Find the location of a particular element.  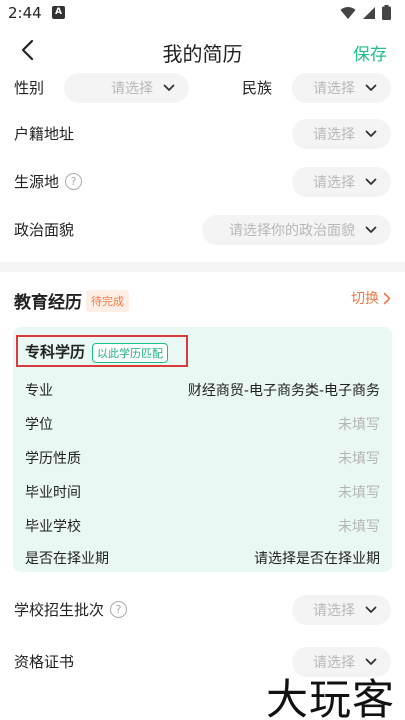

origin-select: 请选择 is located at coordinates (341, 182).